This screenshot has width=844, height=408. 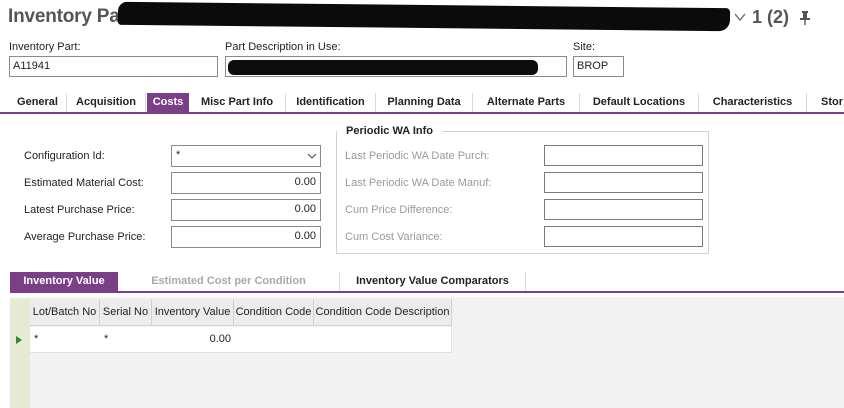 I want to click on tab-planning-data: Planning Data, so click(x=424, y=102).